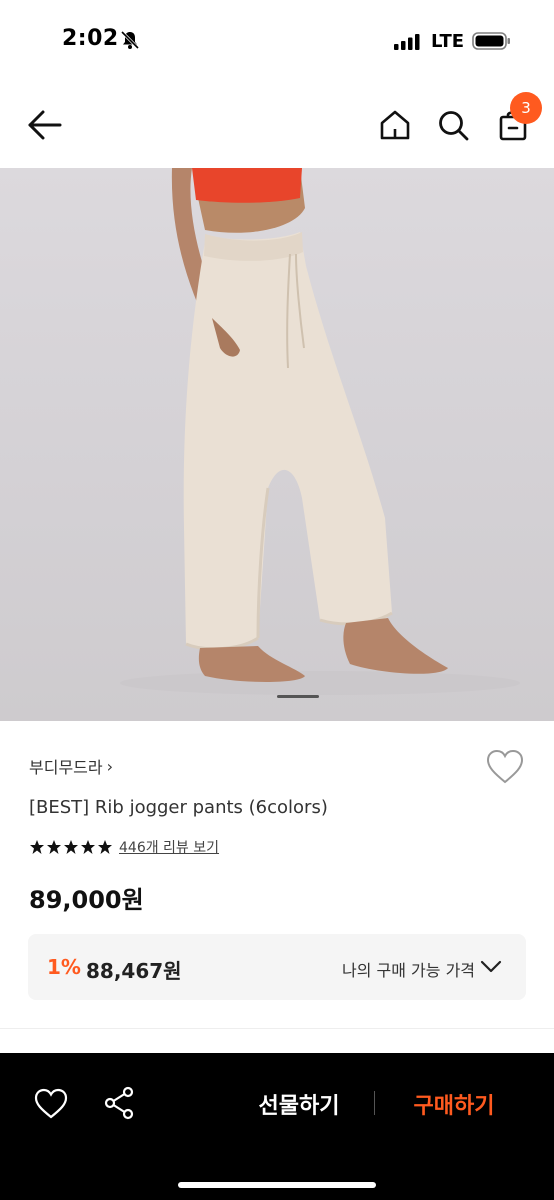 This screenshot has width=554, height=1200. Describe the element at coordinates (169, 847) in the screenshot. I see `review-link: 446개 리뷰 보기` at that location.